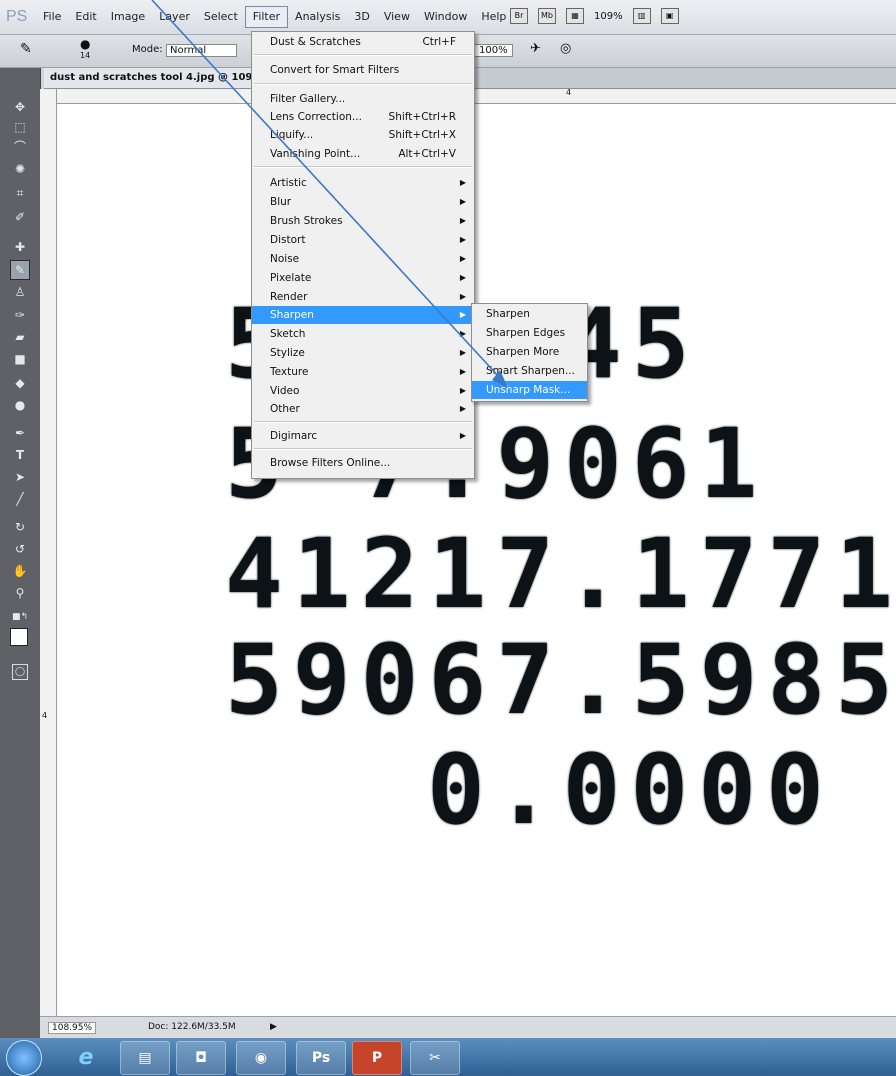  Describe the element at coordinates (397, 17) in the screenshot. I see `menu-view: View` at that location.